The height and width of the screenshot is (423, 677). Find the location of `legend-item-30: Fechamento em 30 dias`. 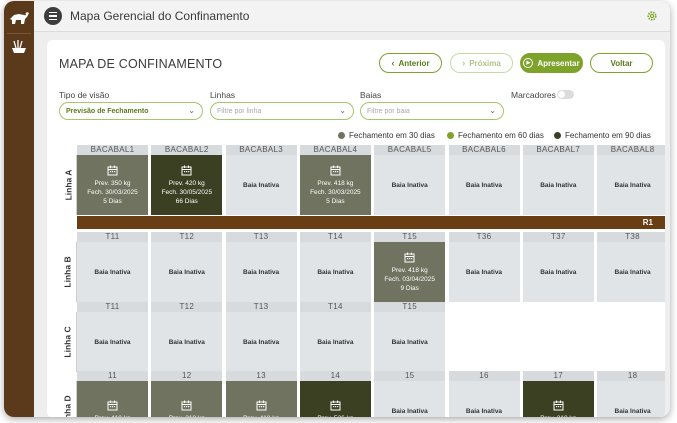

legend-item-30: Fechamento em 30 dias is located at coordinates (386, 135).